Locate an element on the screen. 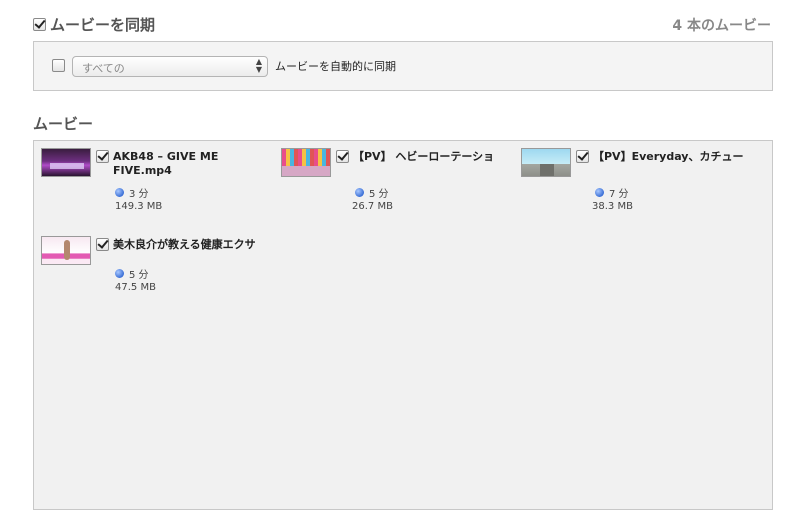  movie-item: 【PV】Everyday、カチュー 7 分 38.3 MB is located at coordinates (641, 183).